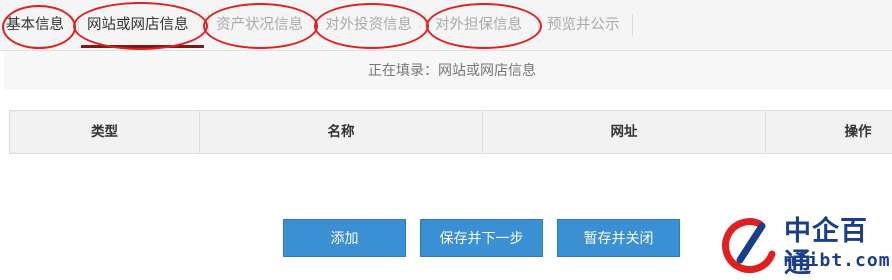  Describe the element at coordinates (344, 238) in the screenshot. I see `add-button: 添加` at that location.